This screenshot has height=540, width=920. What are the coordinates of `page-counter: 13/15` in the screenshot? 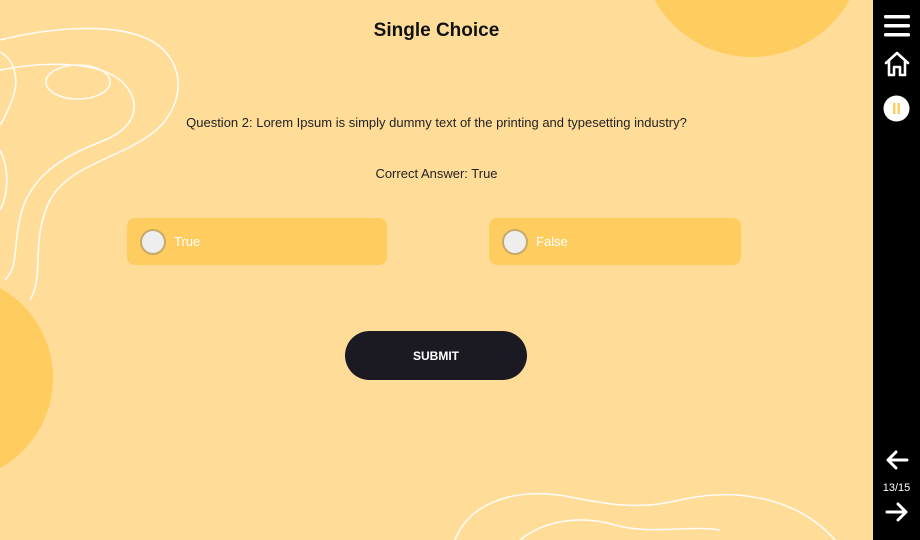 It's located at (896, 488).